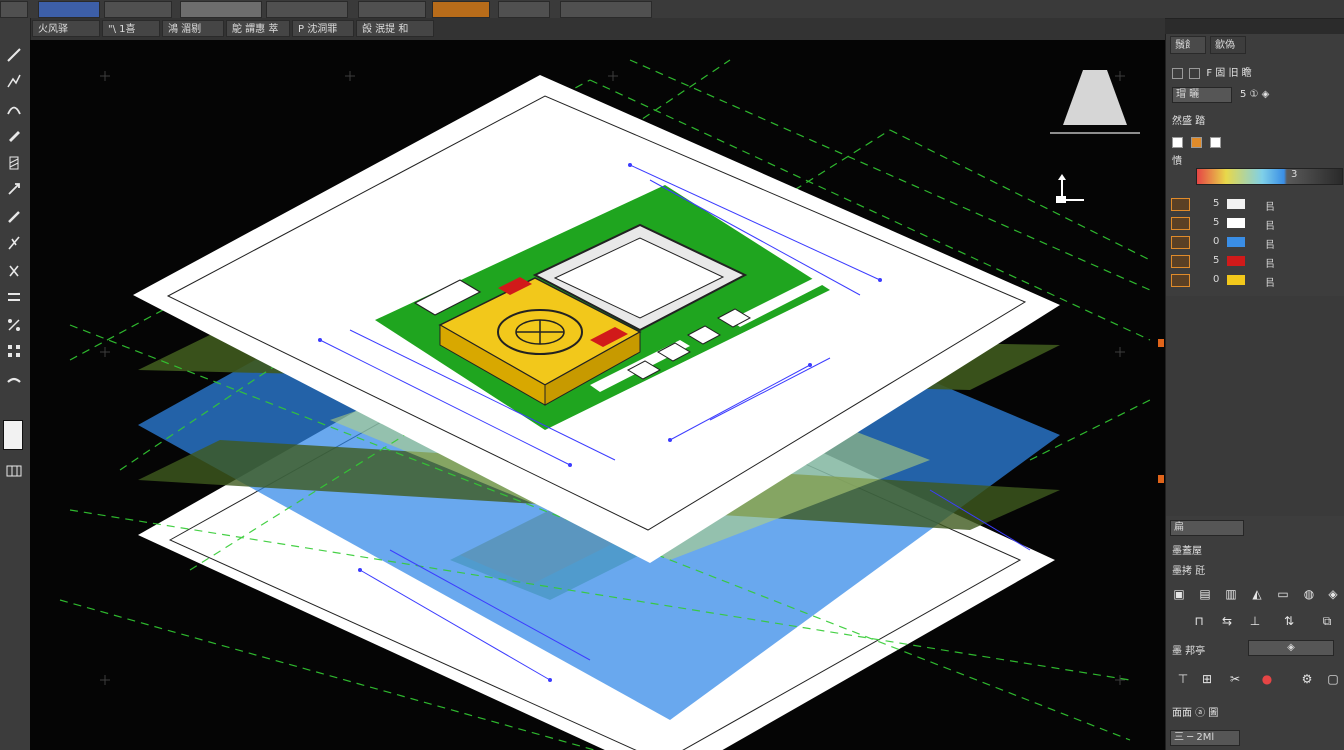 The height and width of the screenshot is (750, 1344). Describe the element at coordinates (1235, 679) in the screenshot. I see `cut-icon: ✂` at that location.